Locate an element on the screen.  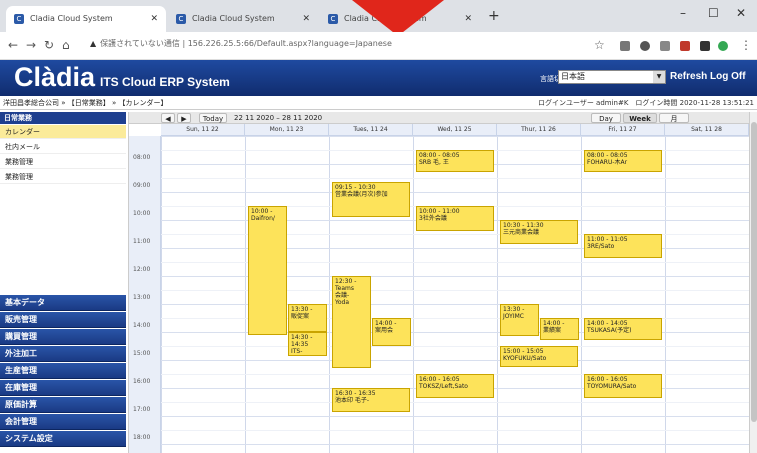
time-label: 09:00 is located at coordinates (142, 185).